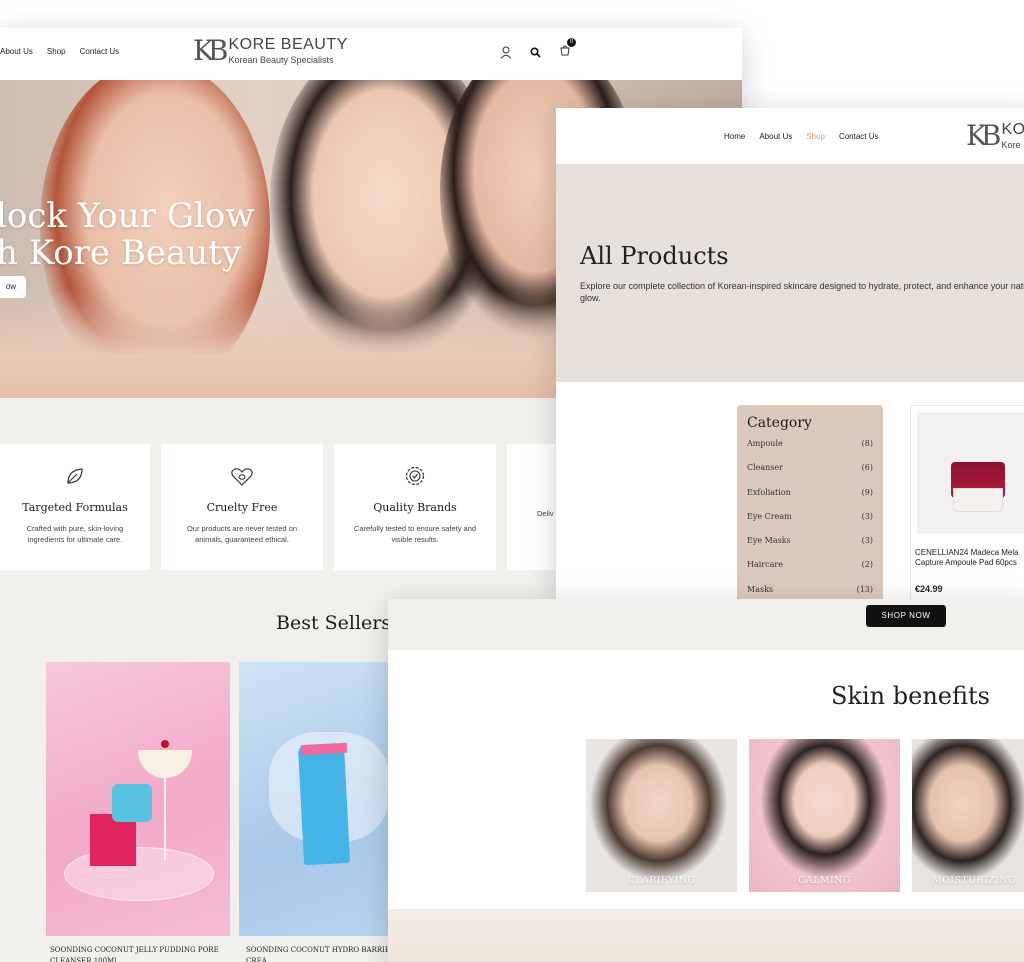  Describe the element at coordinates (824, 815) in the screenshot. I see `benefit-tile-calming: CALMING` at that location.